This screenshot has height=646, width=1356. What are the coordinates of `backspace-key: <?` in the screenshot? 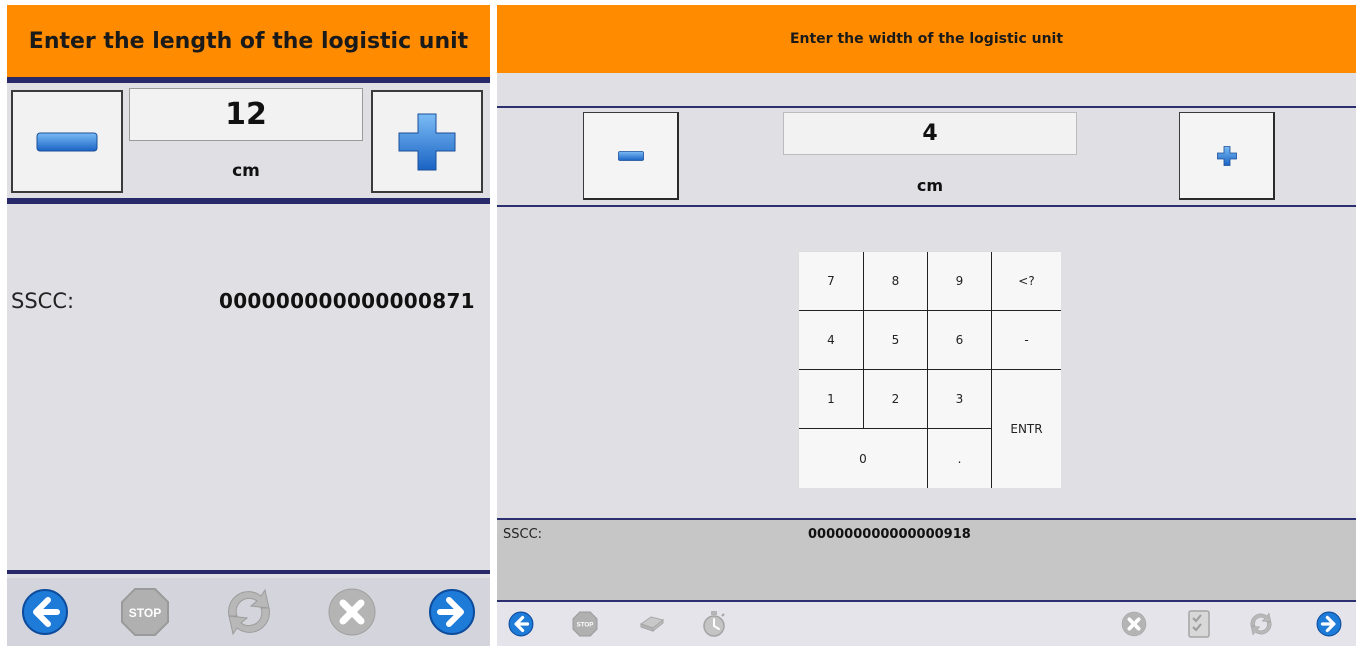 It's located at (1026, 281).